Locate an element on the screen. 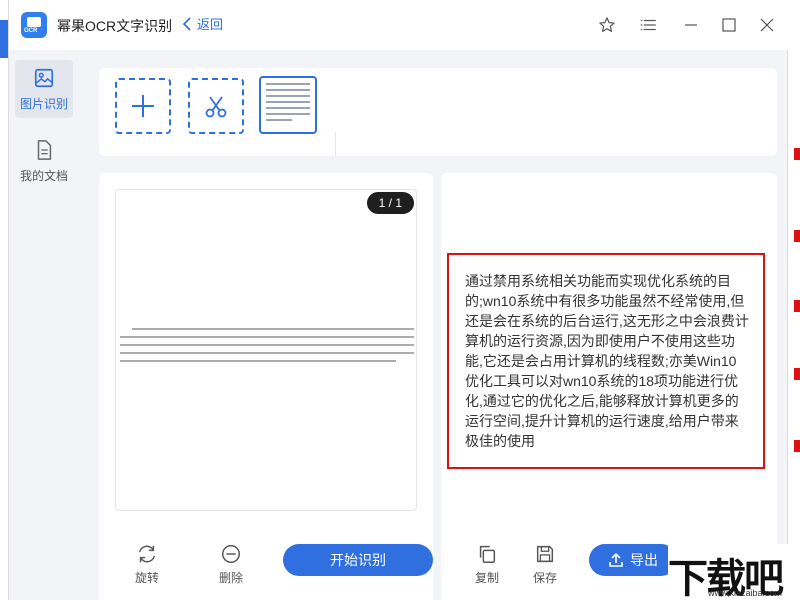 The image size is (800, 600). menu-icon is located at coordinates (648, 25).